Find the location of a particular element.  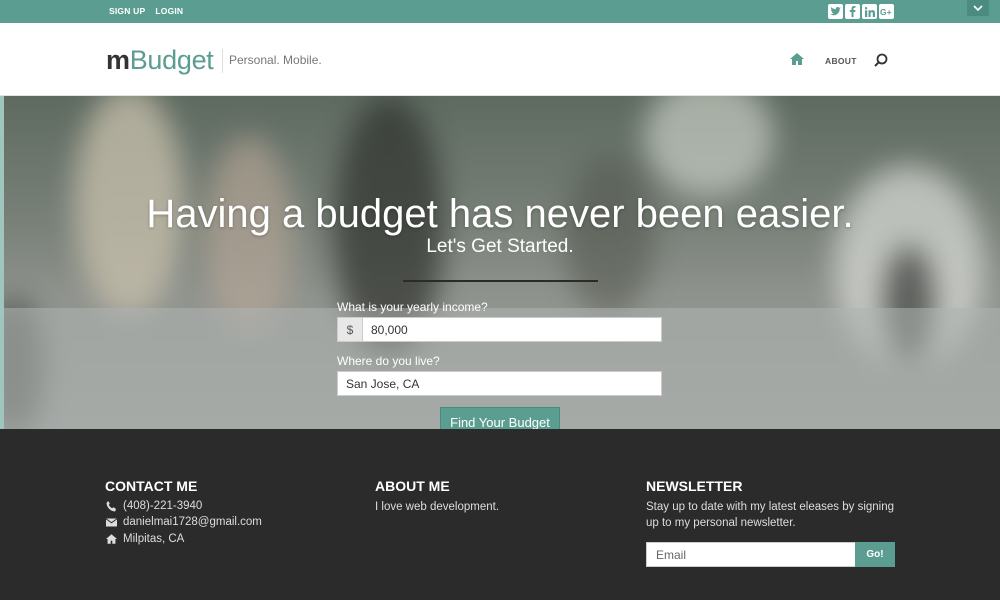

site-header: mBudget Personal. Mobile. ABOUT is located at coordinates (500, 59).